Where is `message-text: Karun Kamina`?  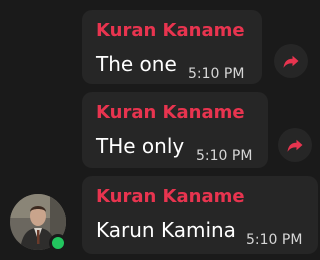
message-text: Karun Kamina is located at coordinates (166, 230).